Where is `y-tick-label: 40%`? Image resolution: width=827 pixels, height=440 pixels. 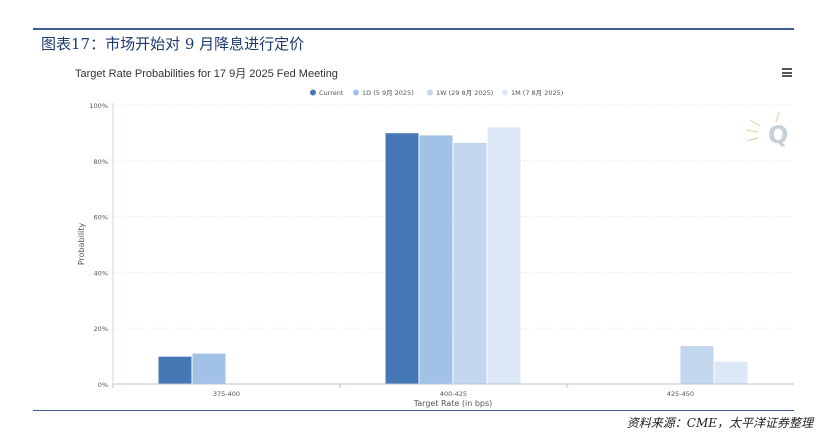
y-tick-label: 40% is located at coordinates (101, 273).